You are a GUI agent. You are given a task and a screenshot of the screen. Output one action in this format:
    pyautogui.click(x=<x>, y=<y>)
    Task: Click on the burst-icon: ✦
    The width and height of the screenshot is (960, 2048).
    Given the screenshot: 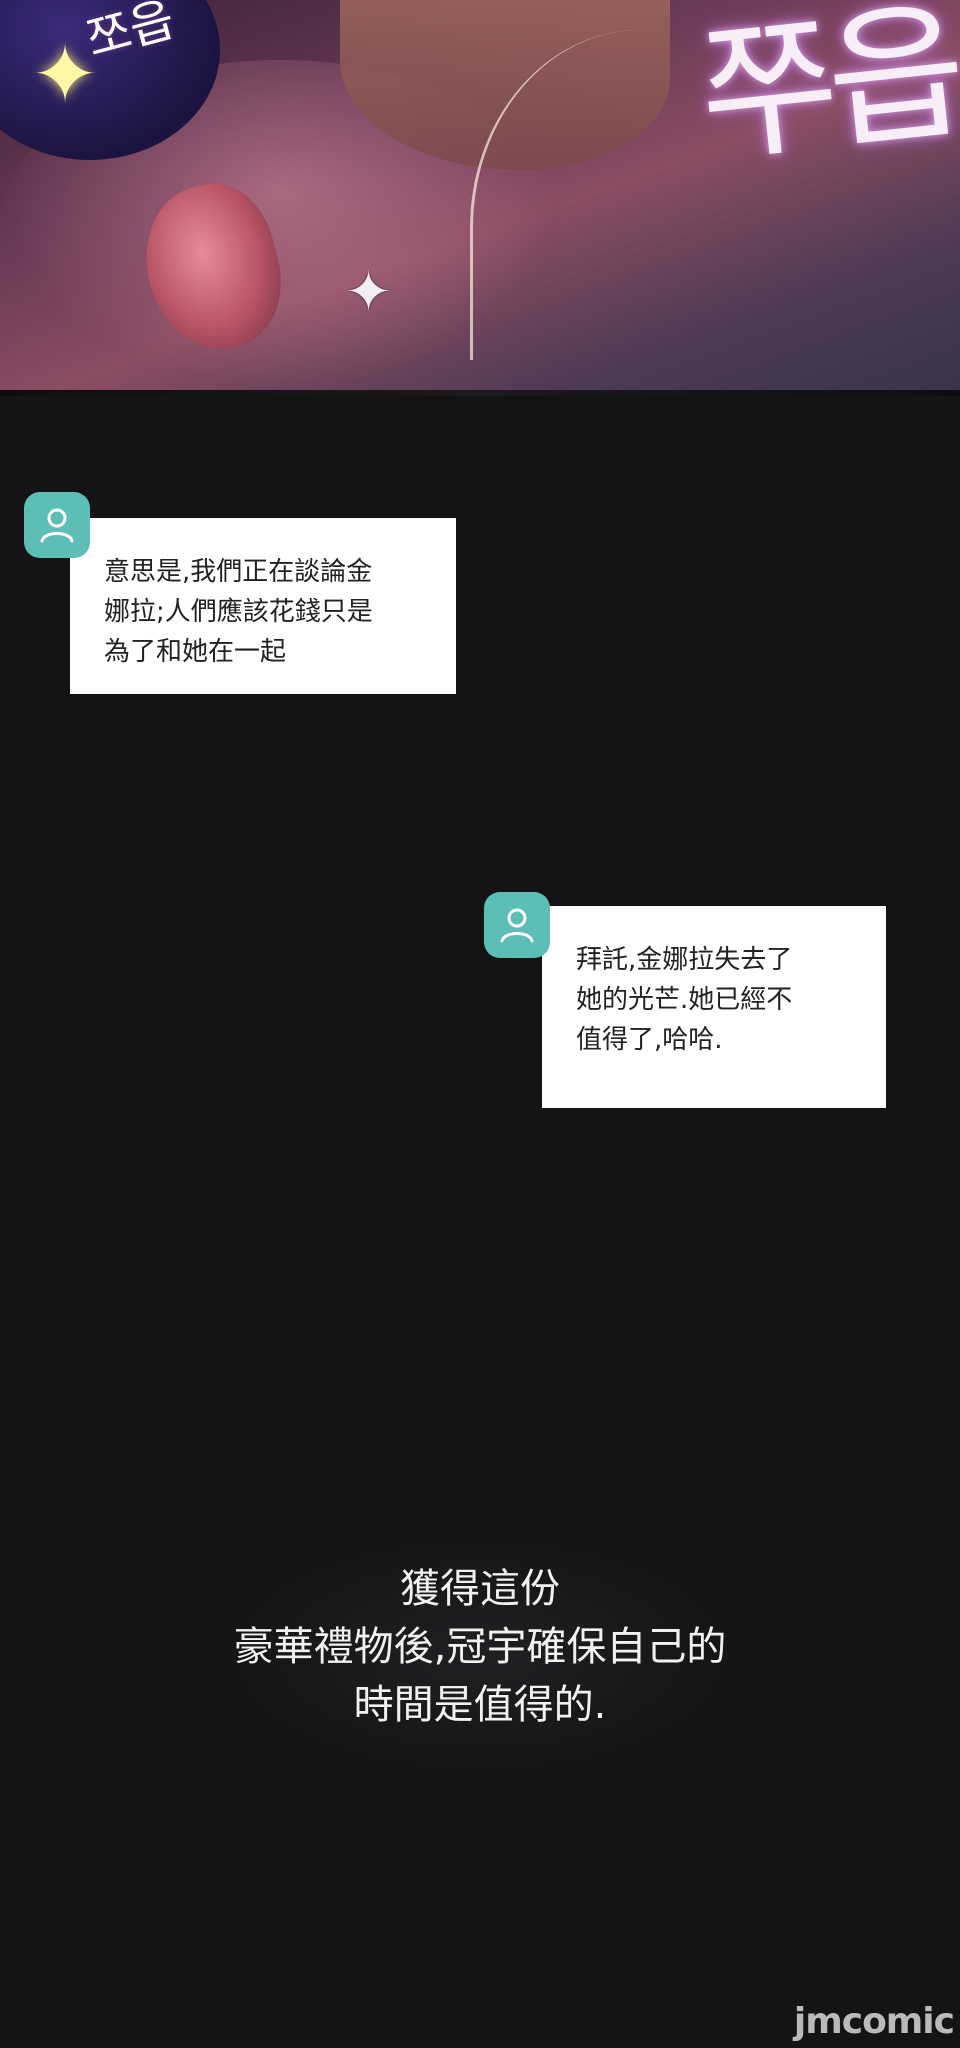 What is the action you would take?
    pyautogui.click(x=368, y=292)
    